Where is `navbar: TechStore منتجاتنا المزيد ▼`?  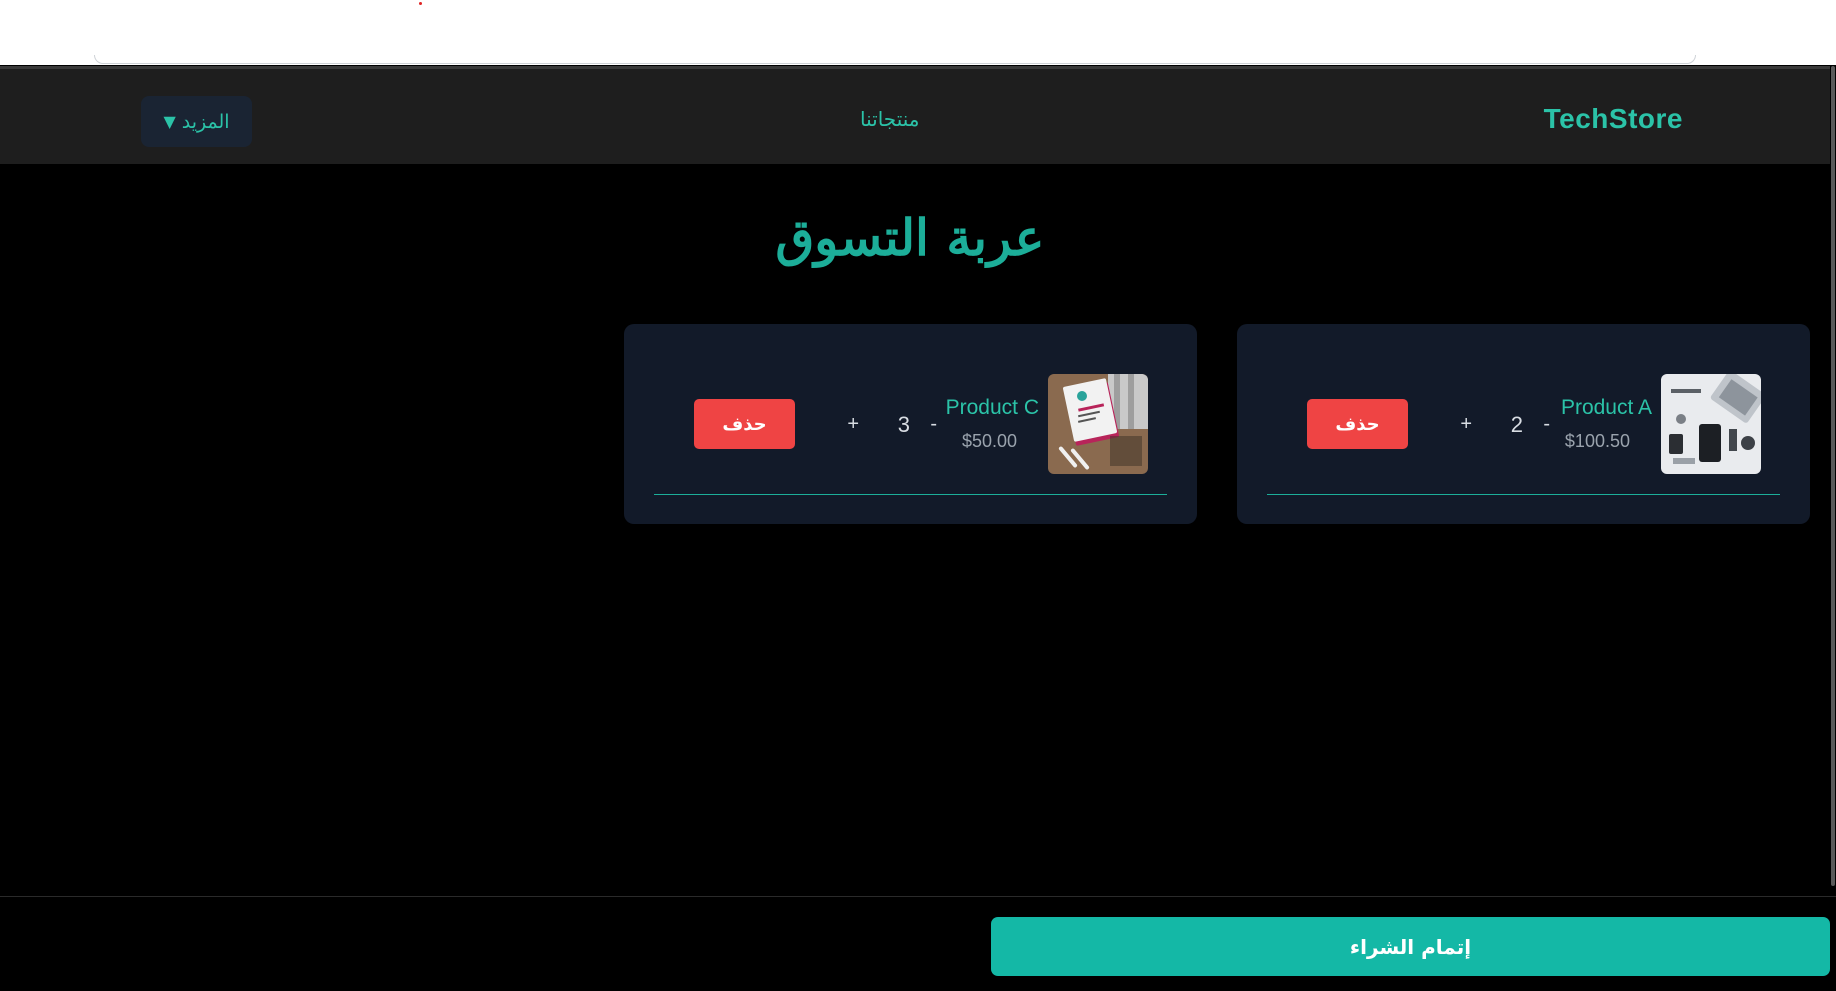 navbar: TechStore منتجاتنا المزيد ▼ is located at coordinates (918, 115).